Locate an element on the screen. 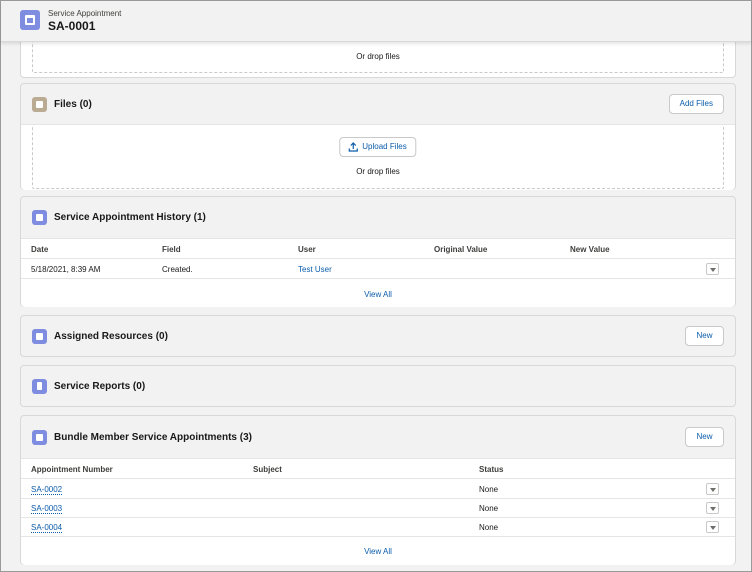 The image size is (752, 572). new-assigned-resource-button: New is located at coordinates (704, 336).